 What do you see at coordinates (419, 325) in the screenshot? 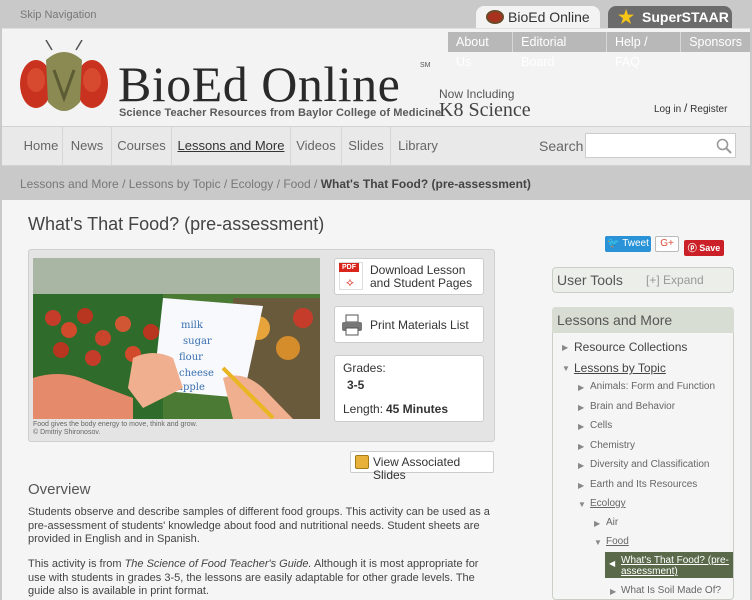
I see `print-materials-label: Print Materials List` at bounding box center [419, 325].